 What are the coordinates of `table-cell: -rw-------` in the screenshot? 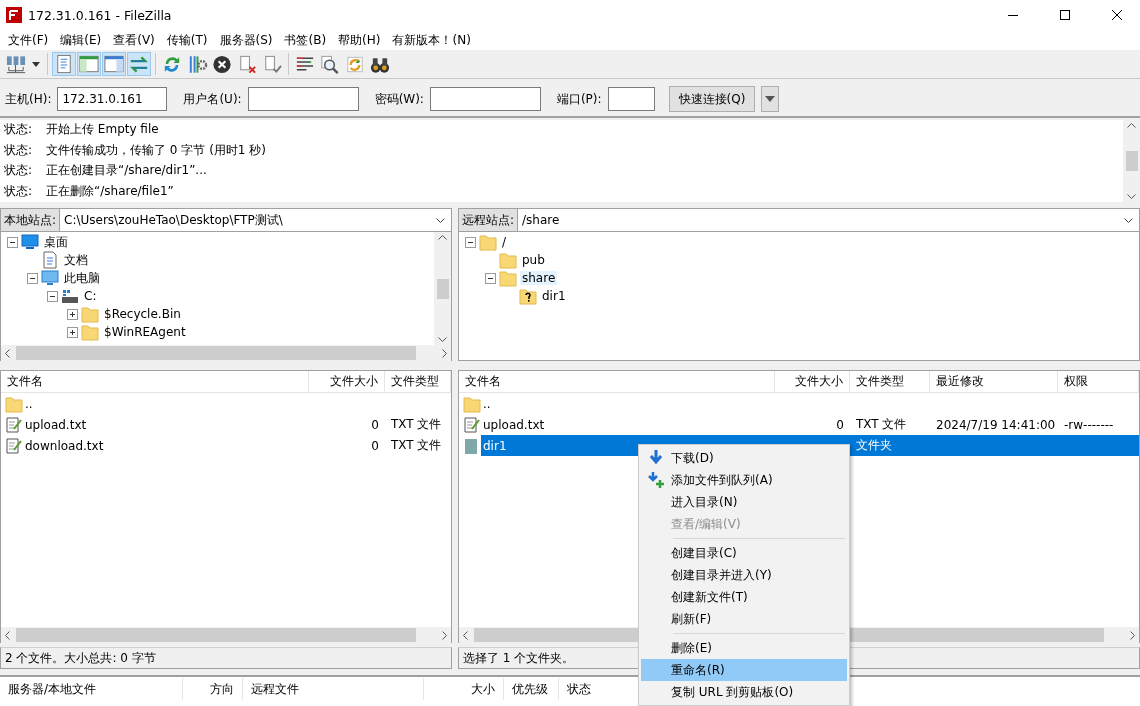 It's located at (1089, 424).